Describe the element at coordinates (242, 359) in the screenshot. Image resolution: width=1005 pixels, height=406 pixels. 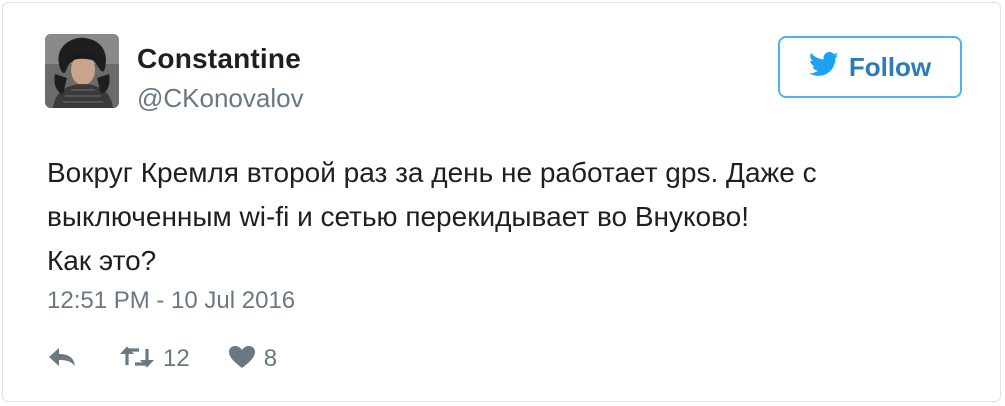
I see `heart-icon` at that location.